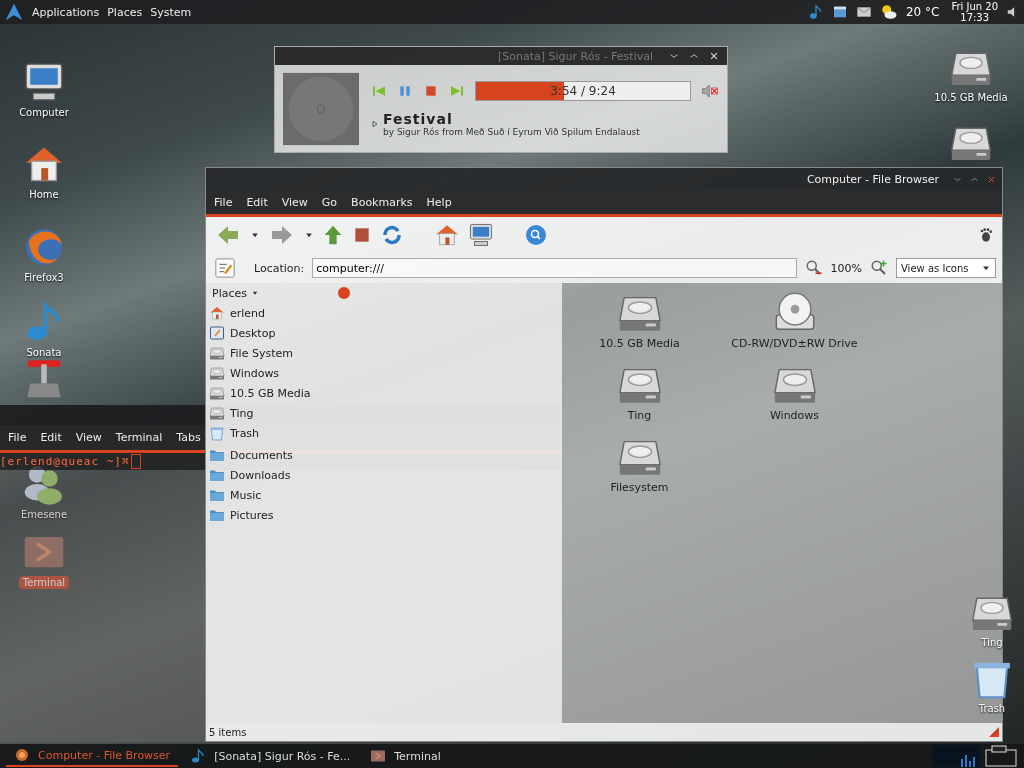  What do you see at coordinates (994, 732) in the screenshot?
I see `resize-grip-icon` at bounding box center [994, 732].